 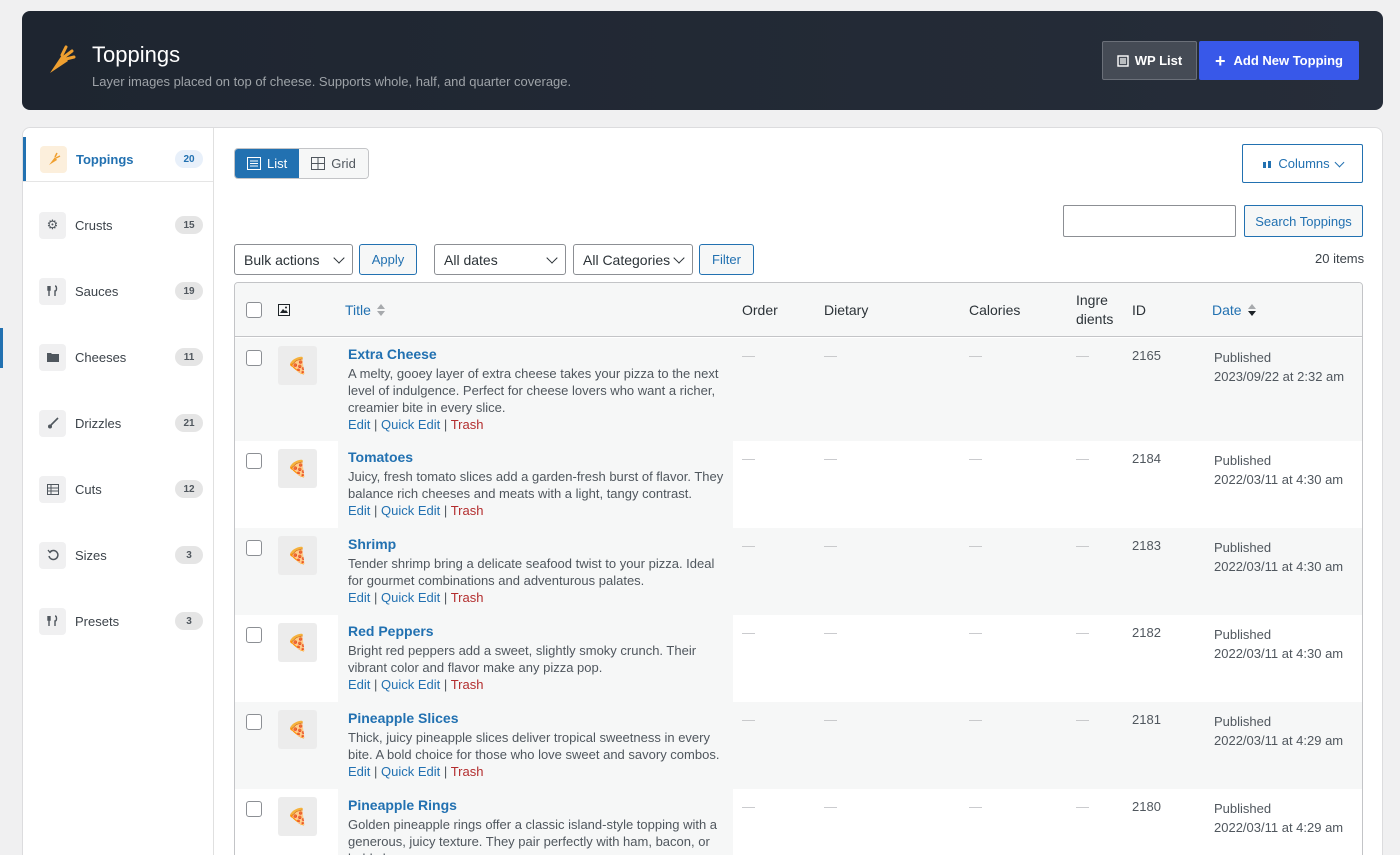 What do you see at coordinates (846, 310) in the screenshot?
I see `dietary-column-header: Dietary` at bounding box center [846, 310].